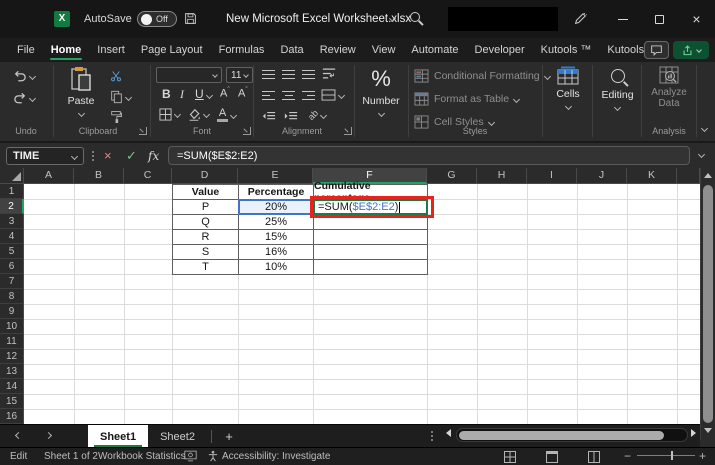 Image resolution: width=715 pixels, height=465 pixels. I want to click on expand-formula-bar-icon, so click(701, 154).